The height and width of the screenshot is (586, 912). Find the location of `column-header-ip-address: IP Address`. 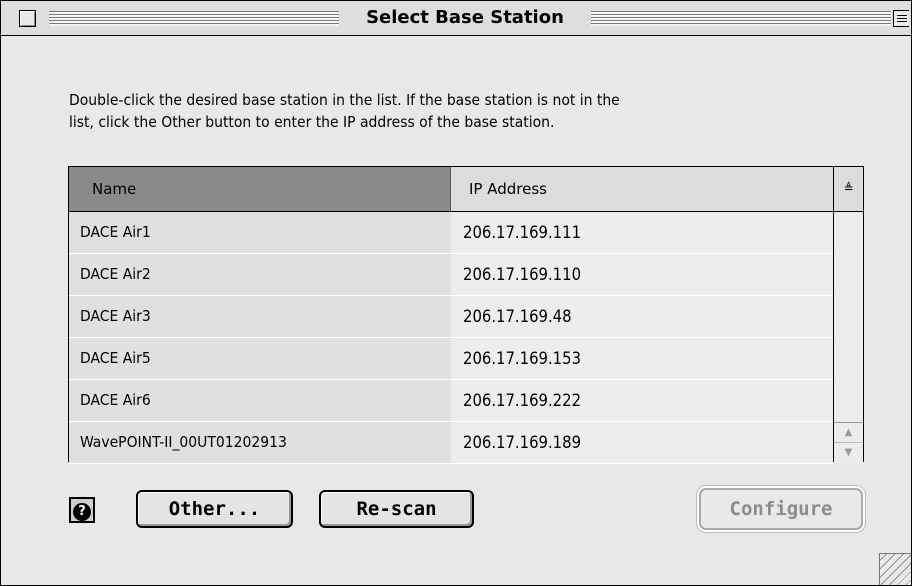

column-header-ip-address: IP Address is located at coordinates (642, 189).